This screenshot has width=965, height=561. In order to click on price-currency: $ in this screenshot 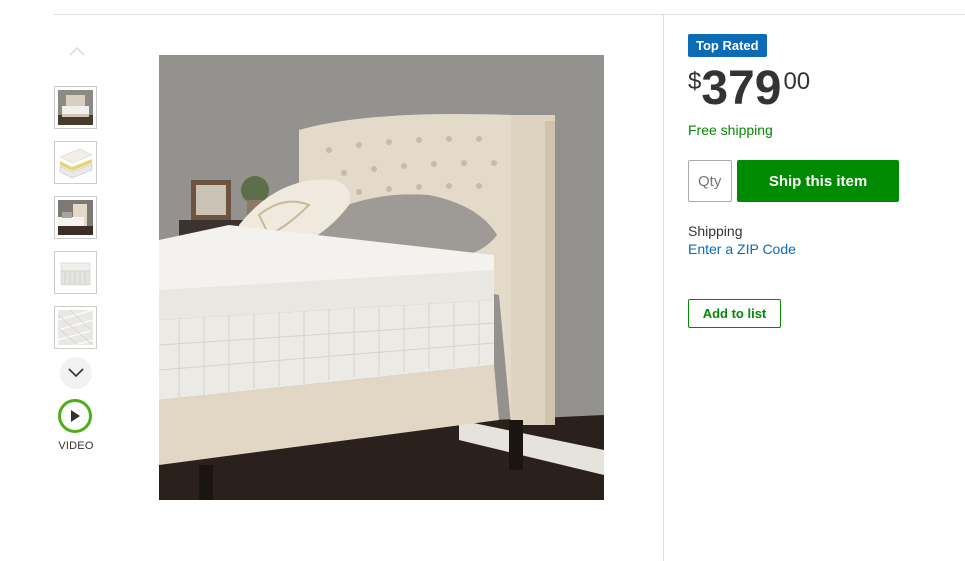, I will do `click(695, 81)`.